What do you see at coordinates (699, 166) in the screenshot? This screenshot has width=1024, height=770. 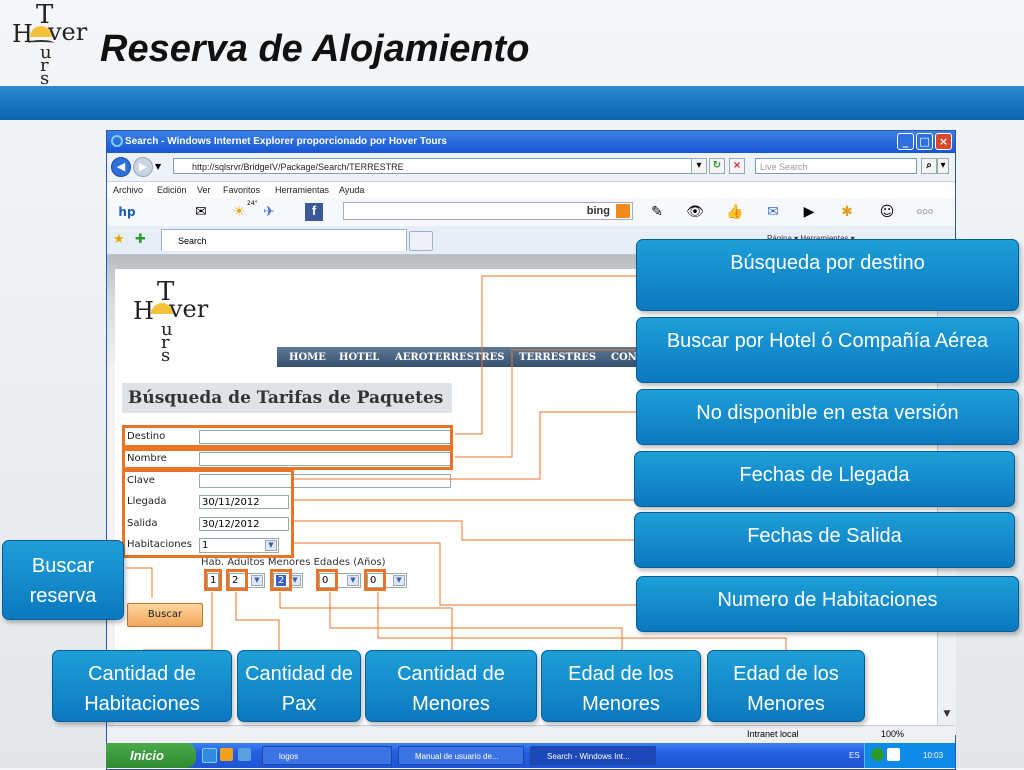 I see `url-dropdown-icon: ▾` at bounding box center [699, 166].